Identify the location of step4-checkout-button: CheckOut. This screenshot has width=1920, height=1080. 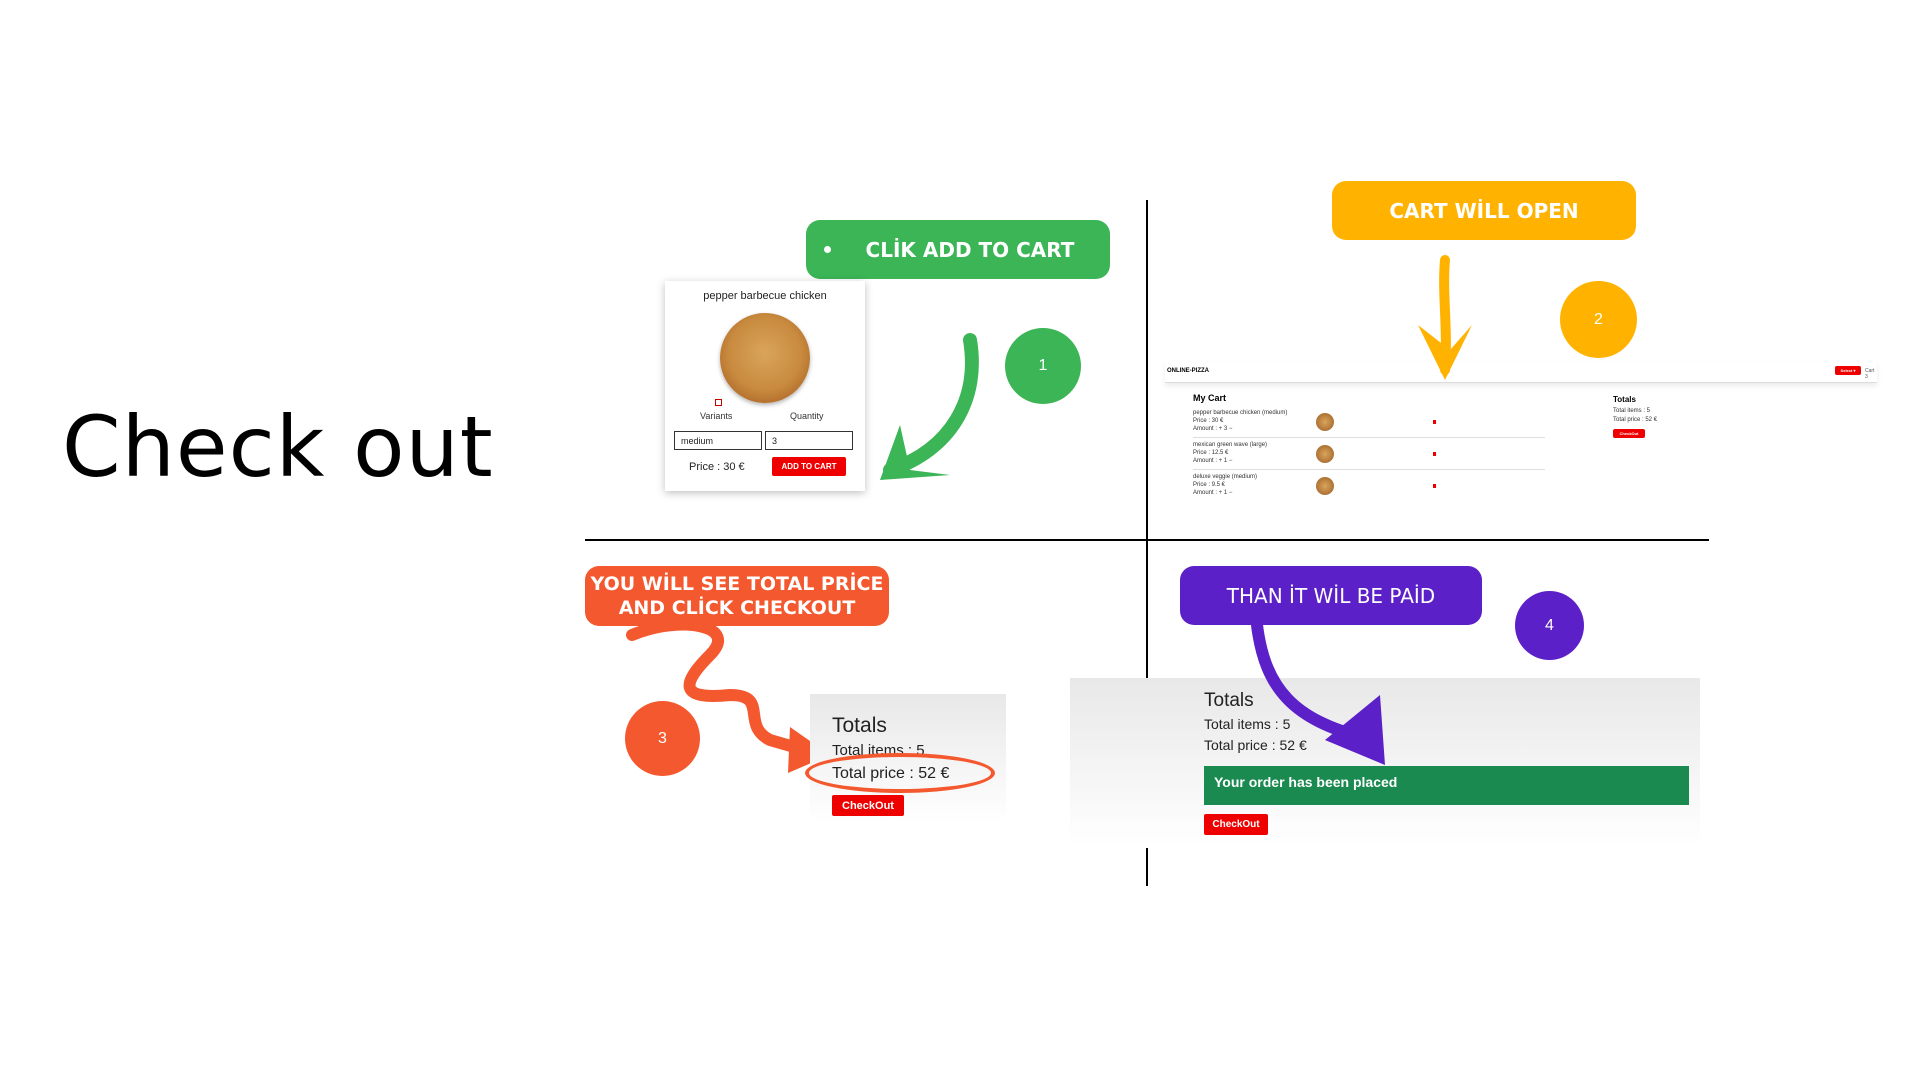
(1236, 824).